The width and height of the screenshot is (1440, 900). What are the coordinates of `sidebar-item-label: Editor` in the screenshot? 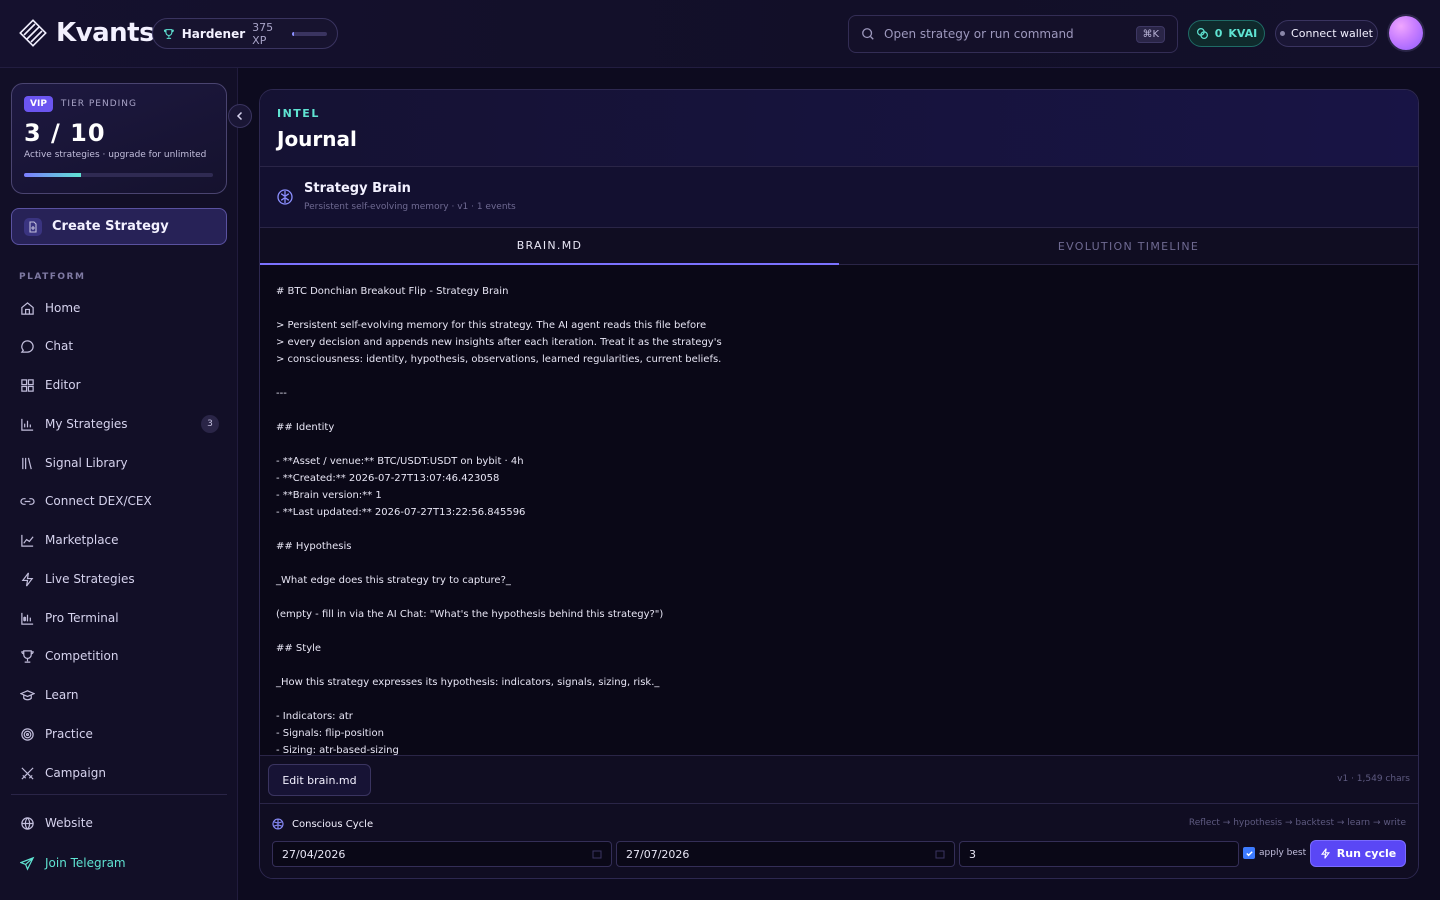 It's located at (63, 385).